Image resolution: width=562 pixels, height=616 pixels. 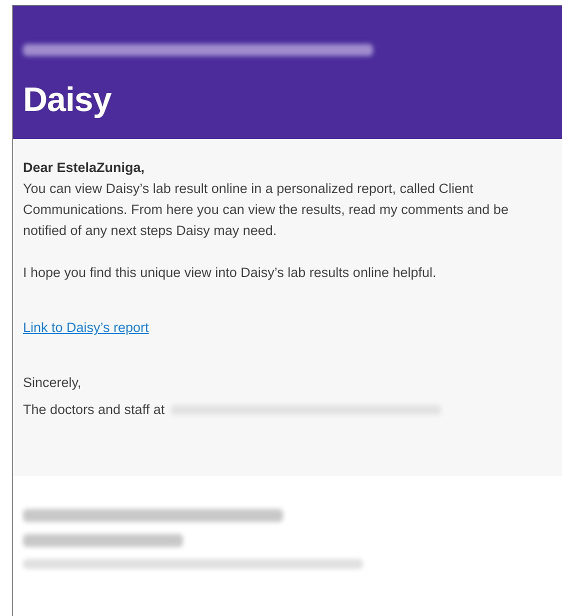 What do you see at coordinates (86, 327) in the screenshot?
I see `report-link: Link to Daisy’s report` at bounding box center [86, 327].